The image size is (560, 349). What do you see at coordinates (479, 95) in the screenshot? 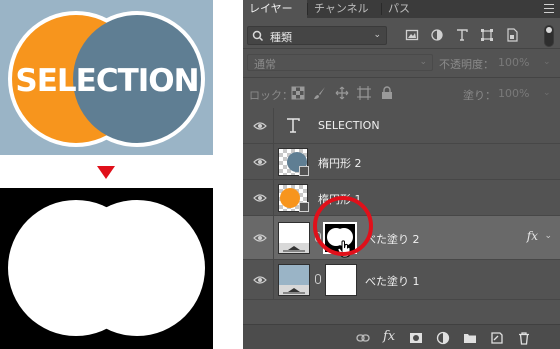
I see `fill-label: 塗り：` at bounding box center [479, 95].